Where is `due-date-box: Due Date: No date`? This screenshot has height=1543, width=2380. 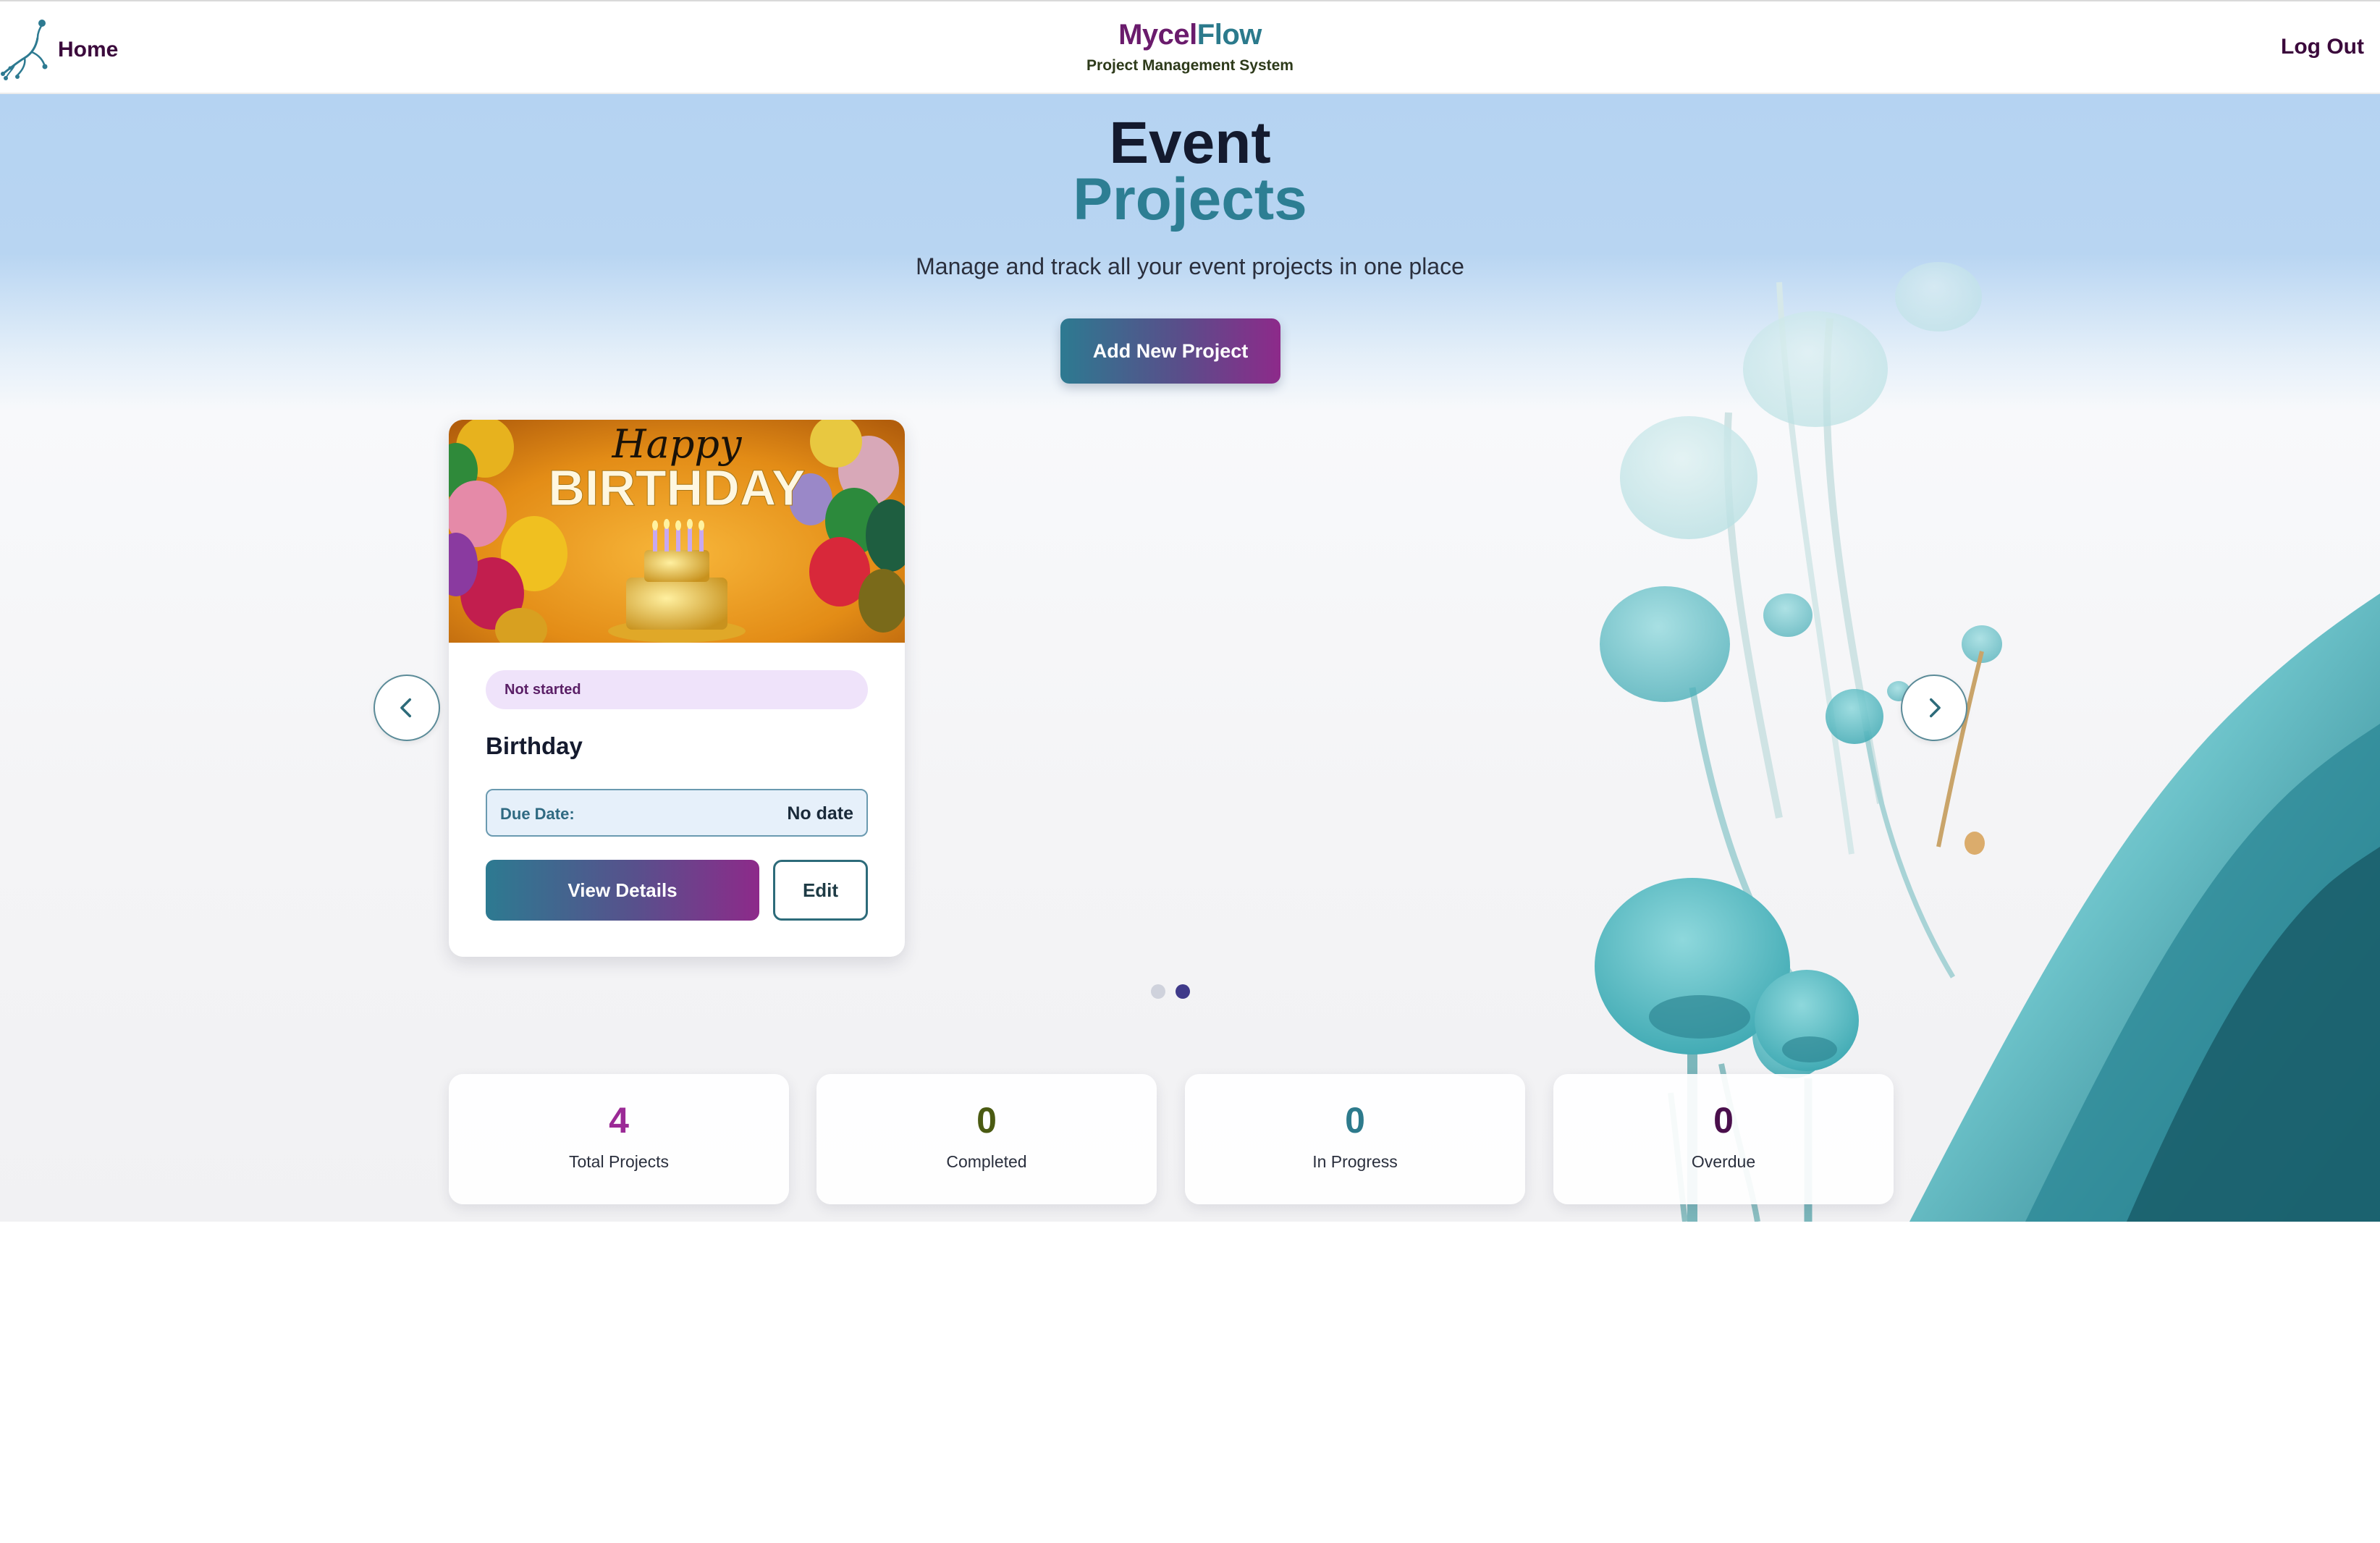 due-date-box: Due Date: No date is located at coordinates (677, 813).